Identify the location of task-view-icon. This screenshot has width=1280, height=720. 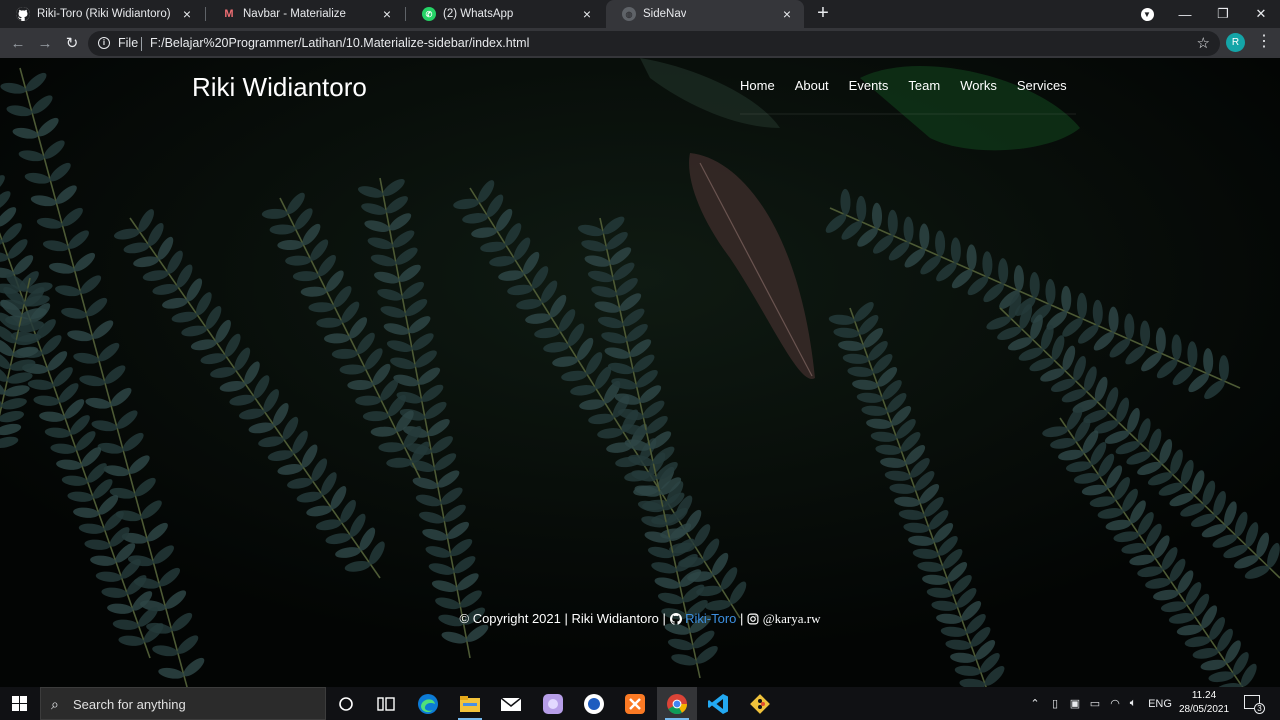
(386, 703).